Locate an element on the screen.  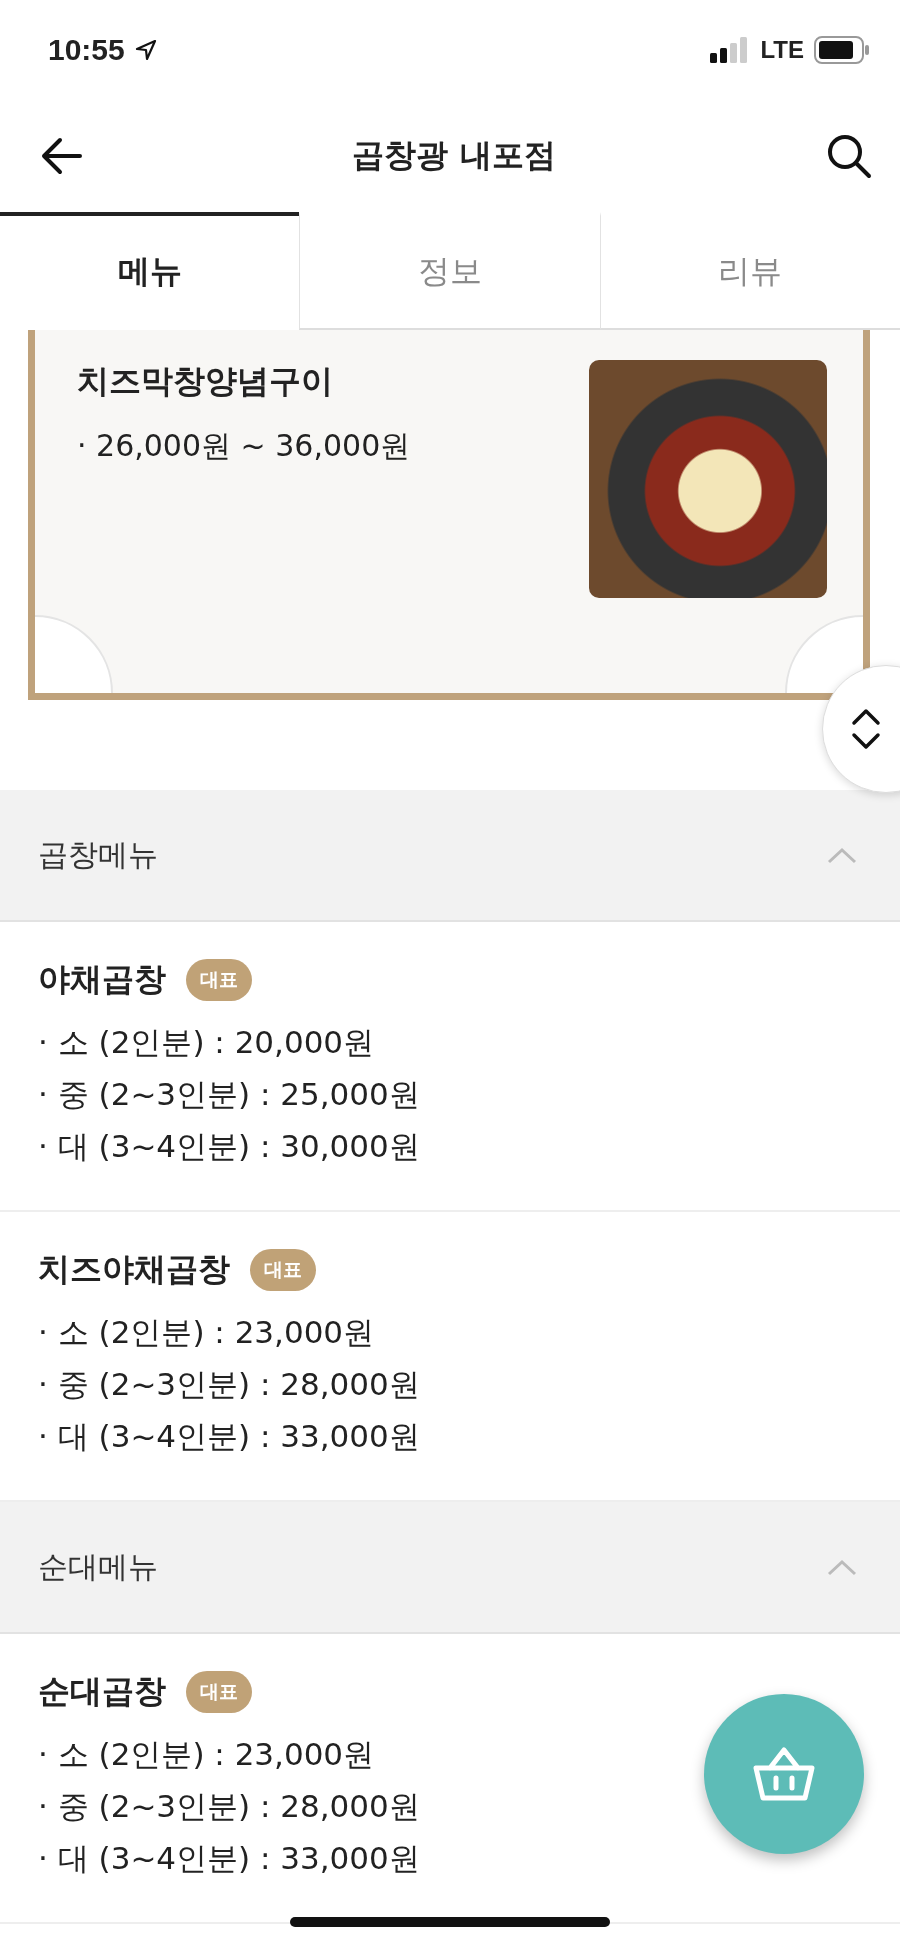
menu-item-name: 야채곱창 is located at coordinates (102, 979).